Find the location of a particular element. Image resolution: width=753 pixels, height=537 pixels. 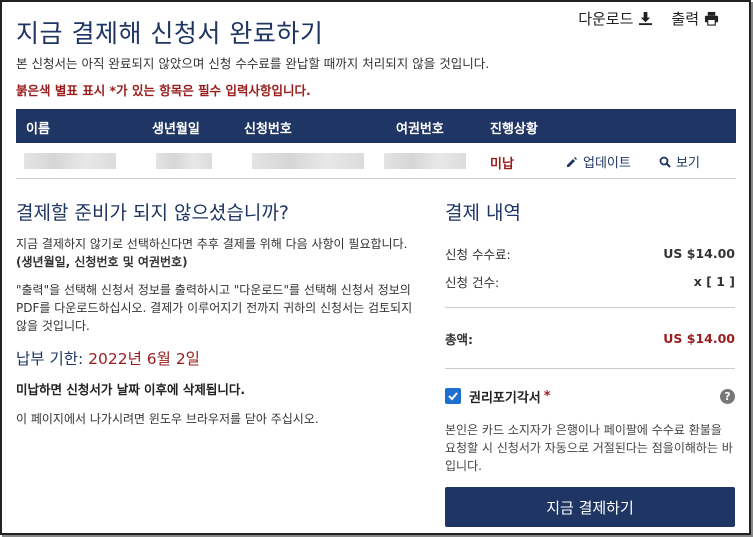

update-link: 업데이트 is located at coordinates (598, 161).